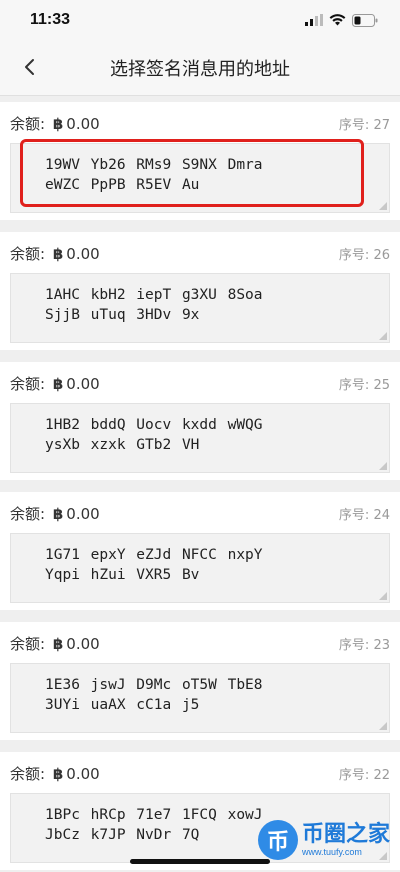 The image size is (400, 872). Describe the element at coordinates (314, 20) in the screenshot. I see `signal-icon` at that location.